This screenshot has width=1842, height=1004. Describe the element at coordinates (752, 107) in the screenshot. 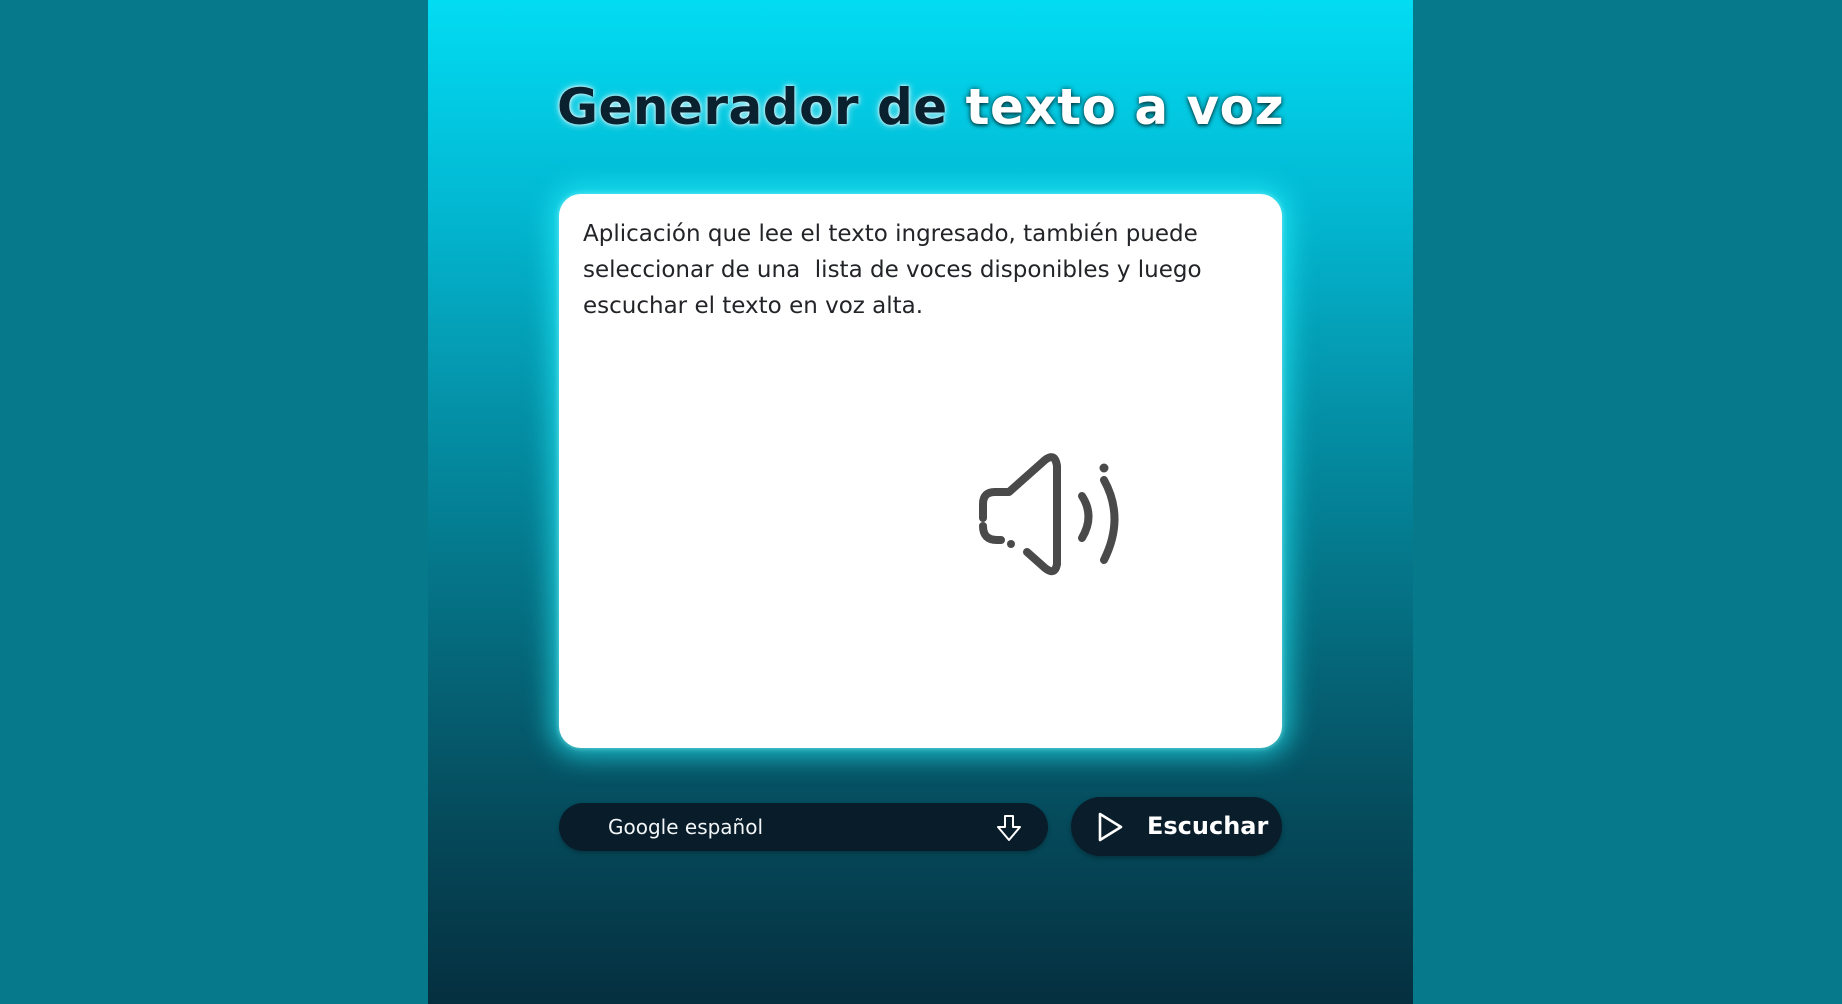

I see `title-part-1: Generador de` at that location.